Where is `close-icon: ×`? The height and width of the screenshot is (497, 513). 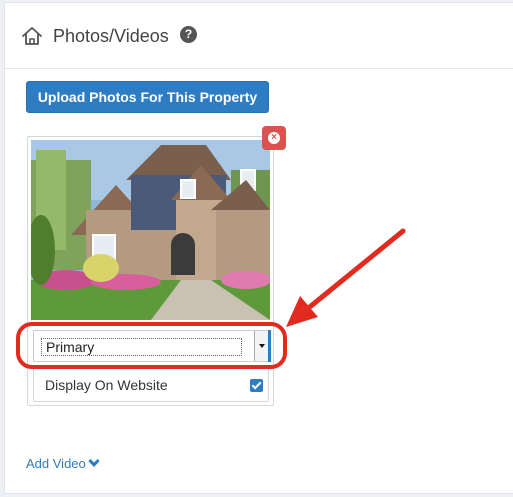
close-icon: × is located at coordinates (274, 138).